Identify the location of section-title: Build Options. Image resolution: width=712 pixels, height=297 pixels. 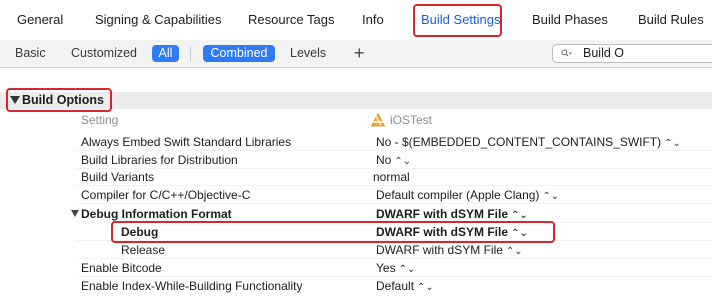
(63, 100).